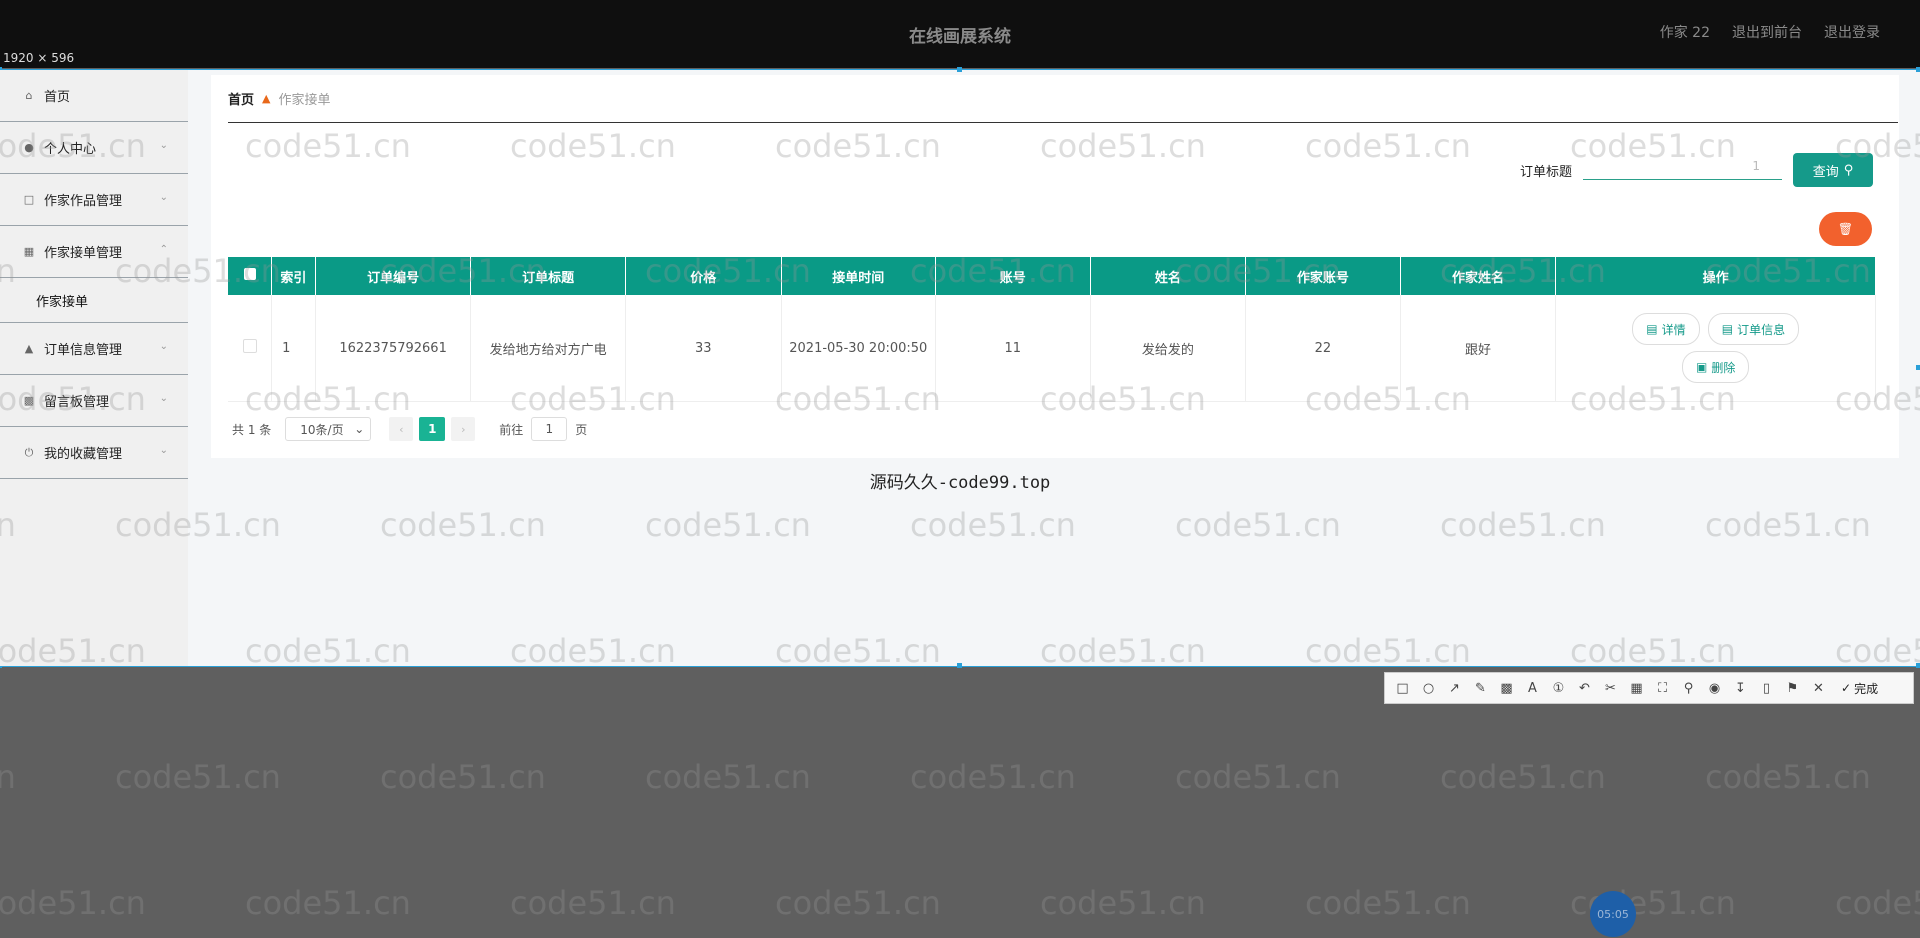  Describe the element at coordinates (1546, 172) in the screenshot. I see `search-label: 订单标题` at that location.